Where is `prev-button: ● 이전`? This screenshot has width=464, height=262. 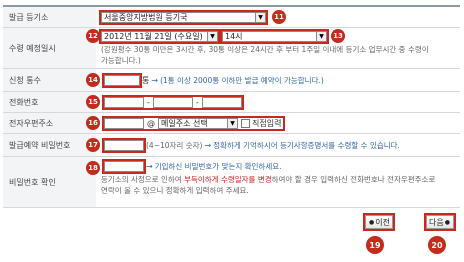 prev-button: ● 이전 is located at coordinates (379, 222).